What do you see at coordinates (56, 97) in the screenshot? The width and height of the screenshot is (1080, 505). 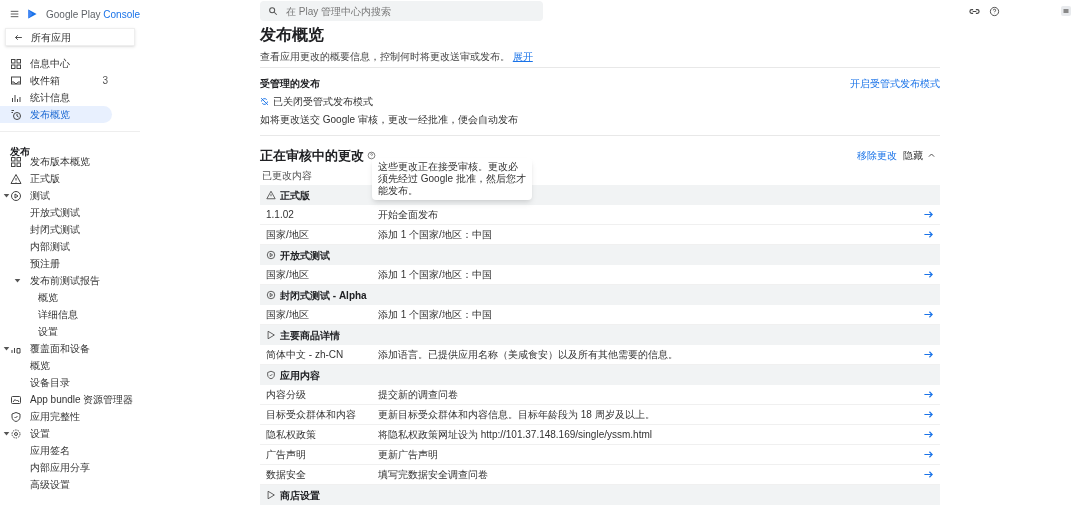 I see `nav-item: 统计信息` at bounding box center [56, 97].